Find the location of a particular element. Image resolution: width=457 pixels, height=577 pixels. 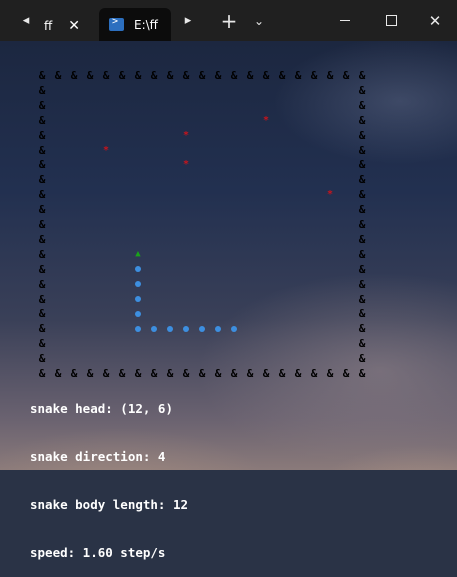

snake-head-readout: snake head: (12, 6) is located at coordinates (101, 408).